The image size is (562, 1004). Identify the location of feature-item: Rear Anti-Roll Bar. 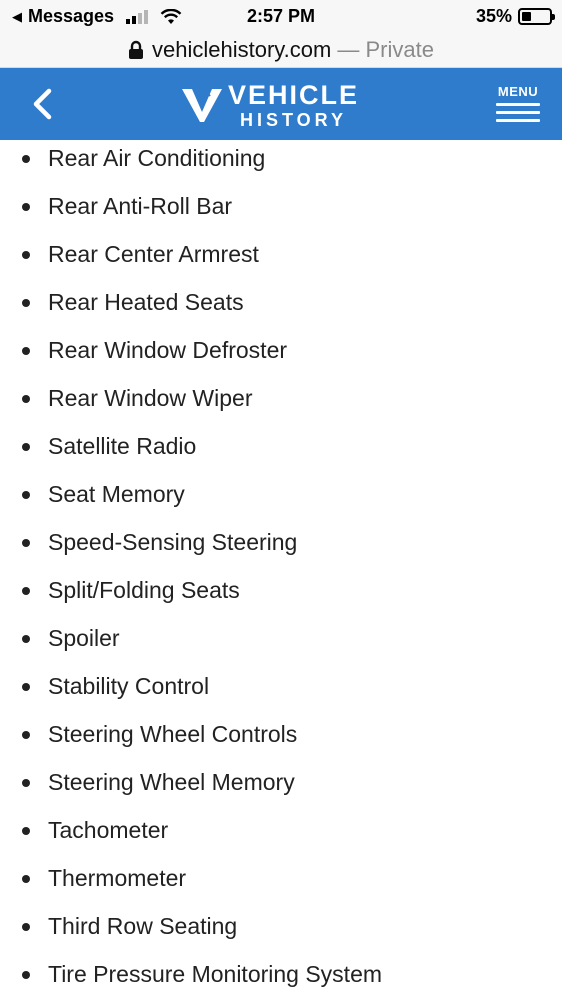
(281, 212).